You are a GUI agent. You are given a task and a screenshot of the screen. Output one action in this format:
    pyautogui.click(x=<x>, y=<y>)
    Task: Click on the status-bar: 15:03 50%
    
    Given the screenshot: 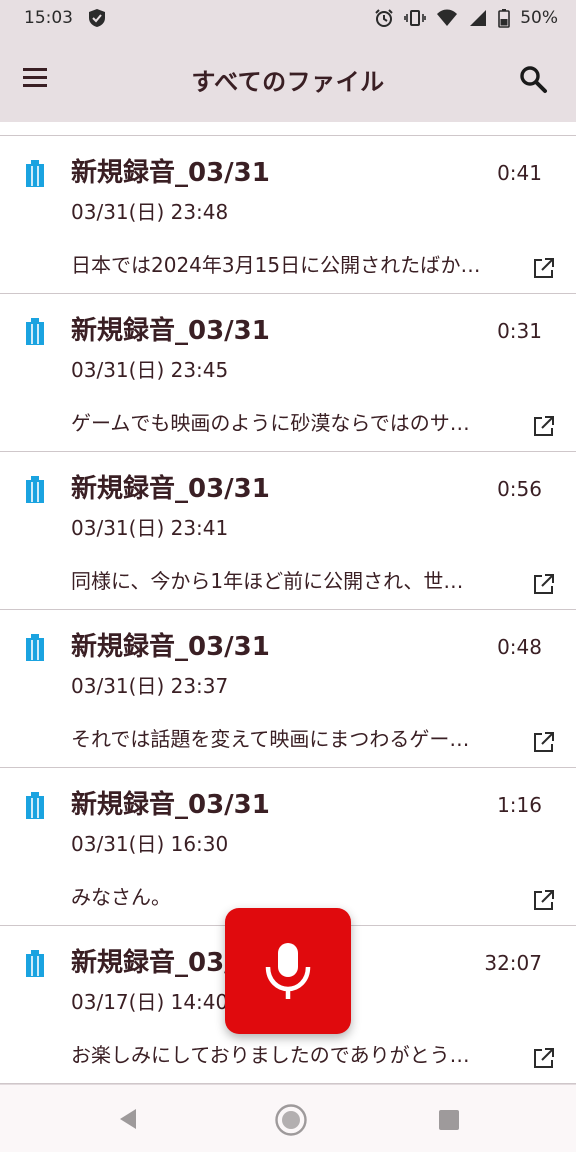 What is the action you would take?
    pyautogui.click(x=288, y=18)
    